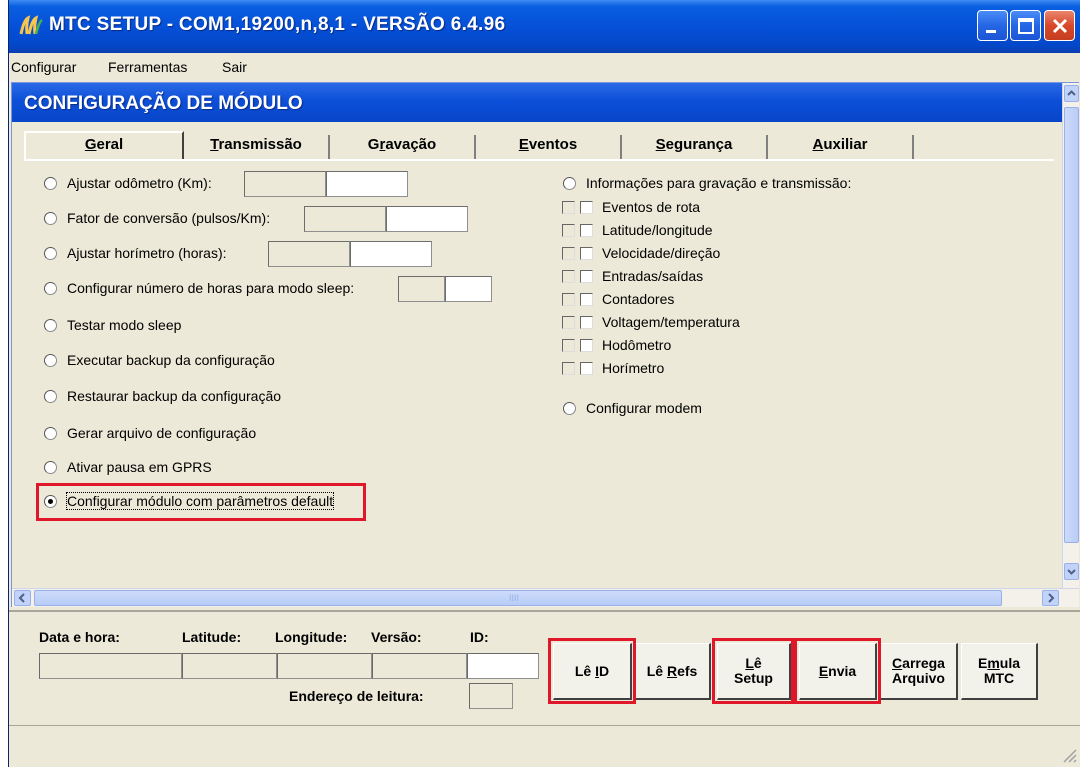 The image size is (1080, 767). I want to click on chevron-right-icon, so click(1051, 598).